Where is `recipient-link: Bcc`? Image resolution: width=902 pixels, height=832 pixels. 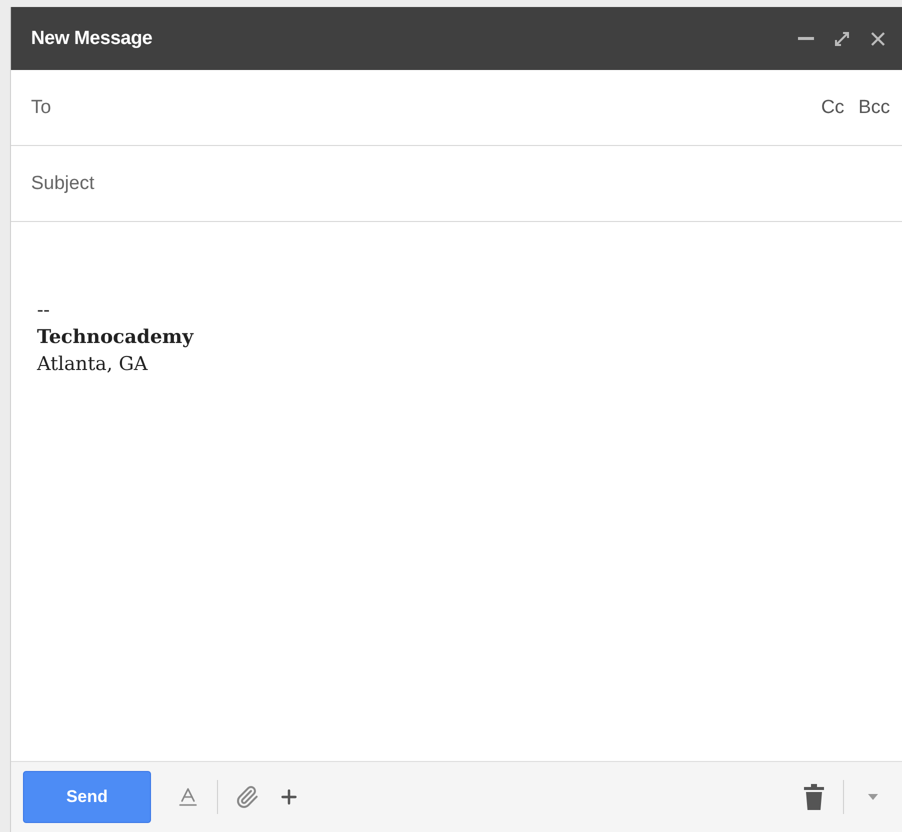 recipient-link: Bcc is located at coordinates (874, 107).